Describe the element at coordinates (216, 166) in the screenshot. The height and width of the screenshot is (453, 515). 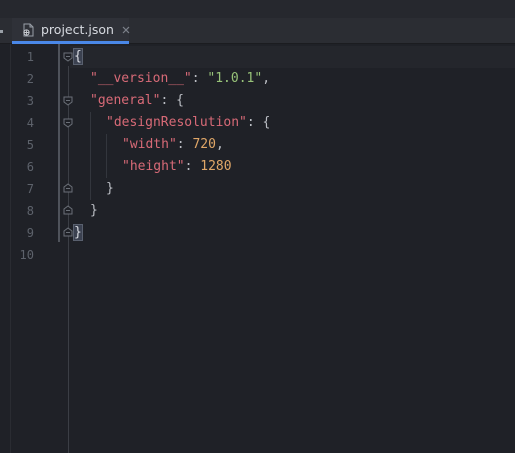
I see `json-number-value: 1280` at that location.